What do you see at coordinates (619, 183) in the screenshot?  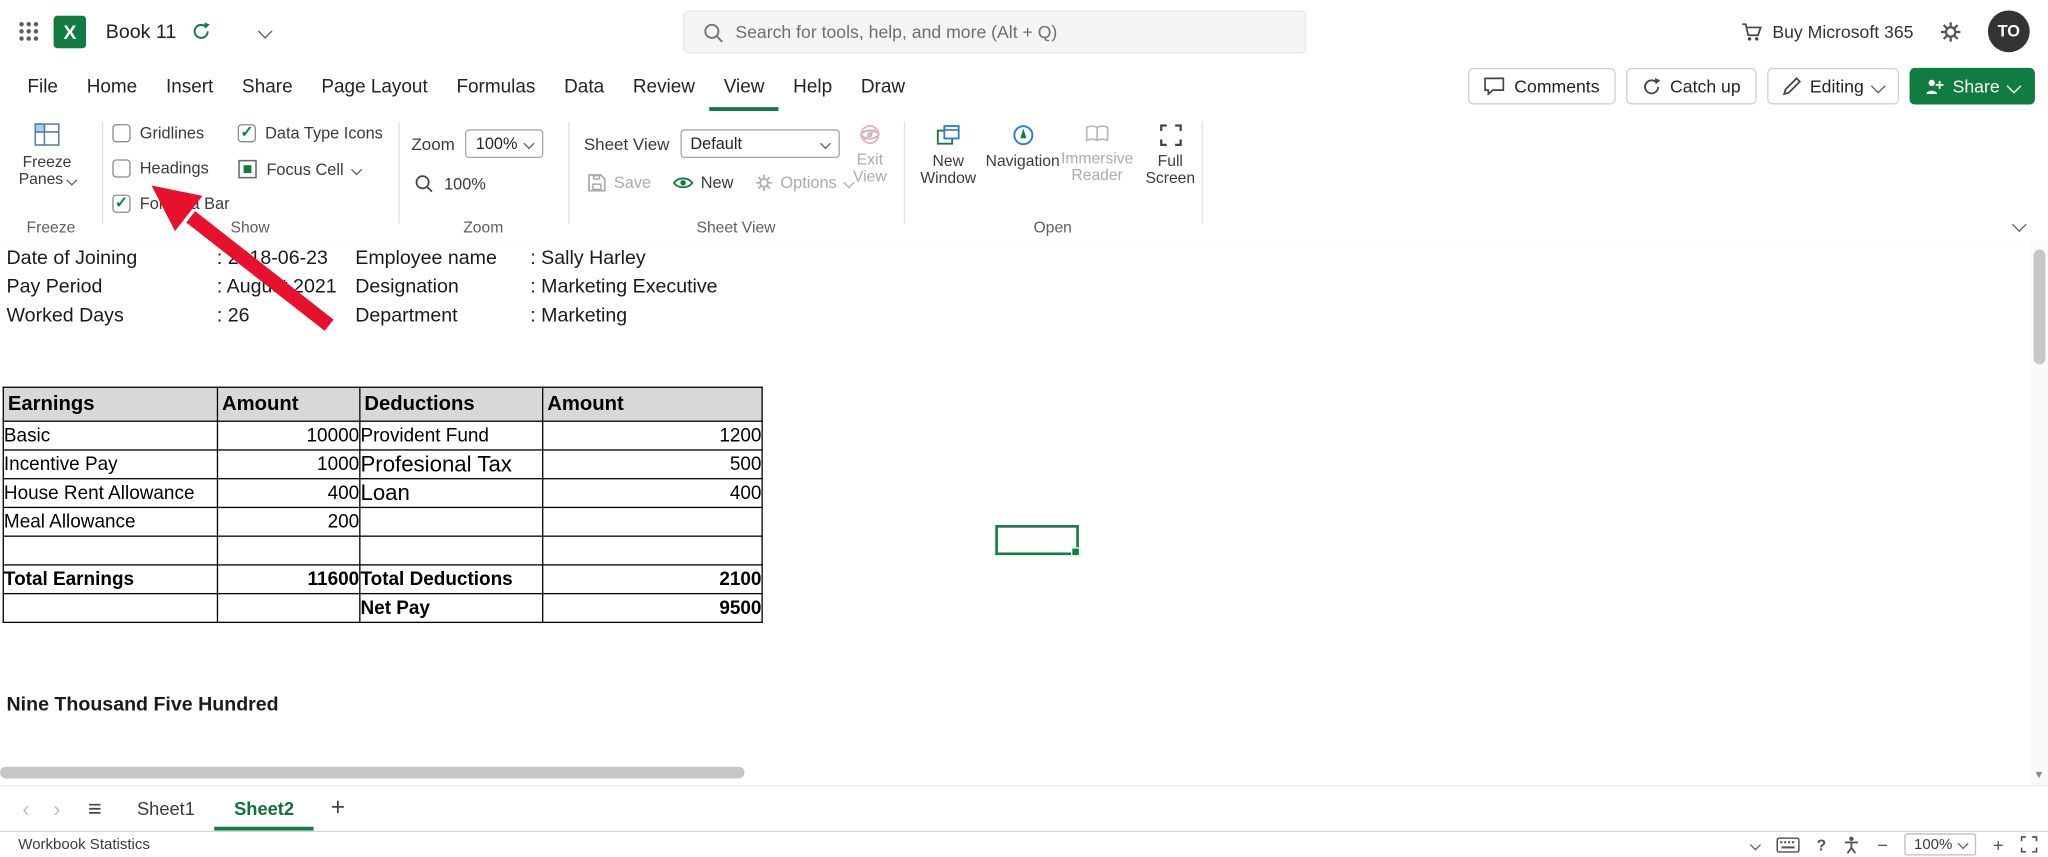 I see `sheet-view-save-button: Save` at bounding box center [619, 183].